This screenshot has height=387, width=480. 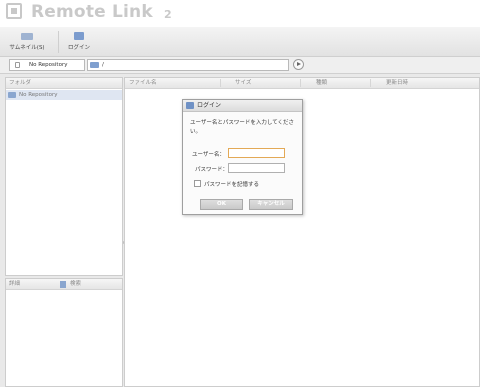 I want to click on detail-panel-tabs: 詳細 検索, so click(x=64, y=284).